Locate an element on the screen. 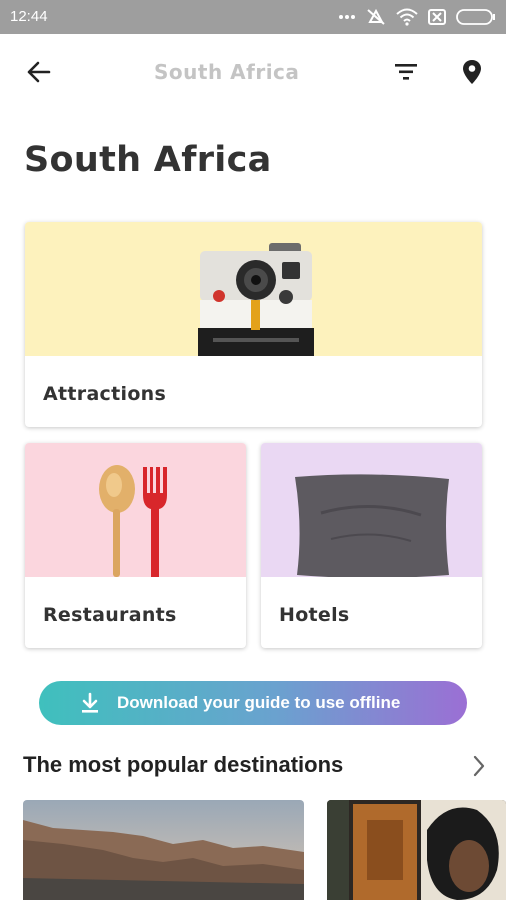 The image size is (506, 900). street-art-photo is located at coordinates (416, 850).